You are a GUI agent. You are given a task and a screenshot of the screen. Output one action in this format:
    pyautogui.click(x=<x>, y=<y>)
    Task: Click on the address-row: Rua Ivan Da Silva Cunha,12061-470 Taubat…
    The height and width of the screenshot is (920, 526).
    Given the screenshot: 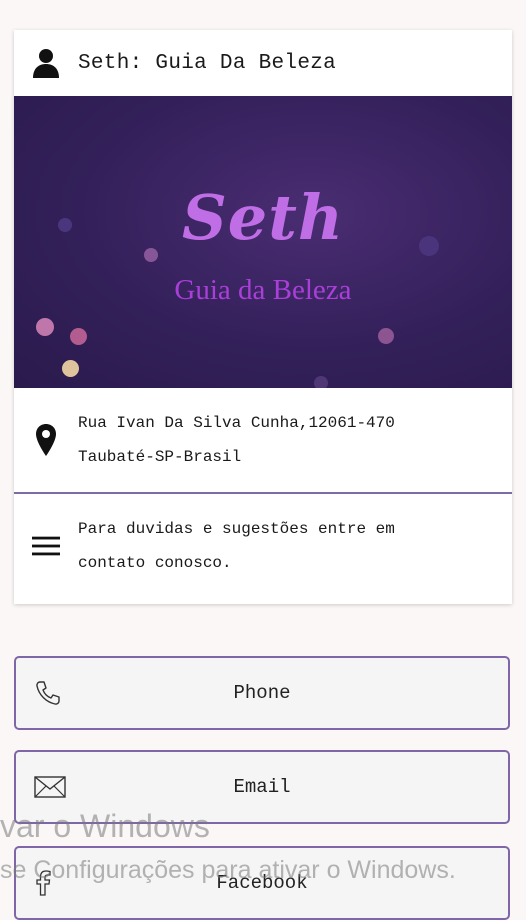 What is the action you would take?
    pyautogui.click(x=263, y=440)
    